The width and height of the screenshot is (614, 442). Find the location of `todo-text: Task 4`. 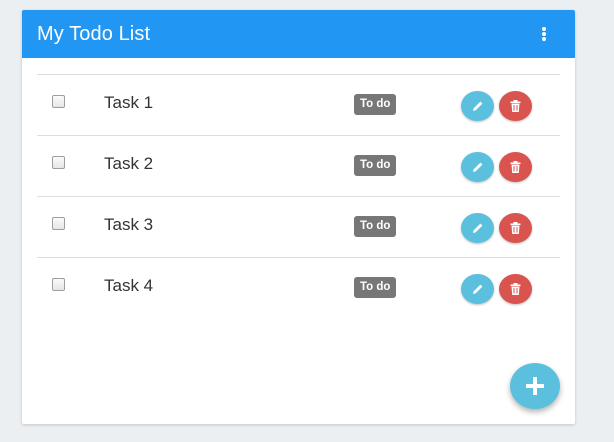

todo-text: Task 4 is located at coordinates (129, 285).